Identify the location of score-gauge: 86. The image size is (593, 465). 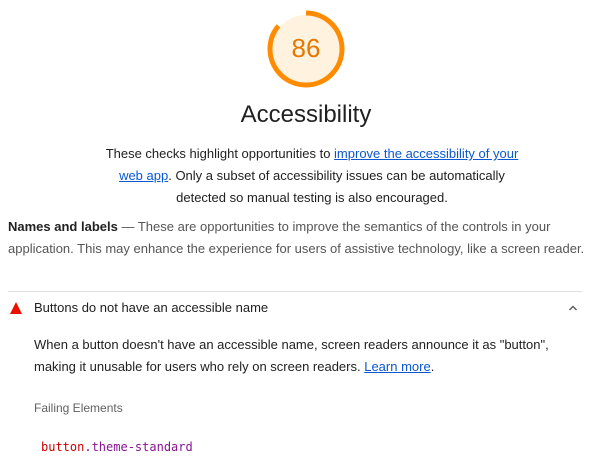
(306, 49).